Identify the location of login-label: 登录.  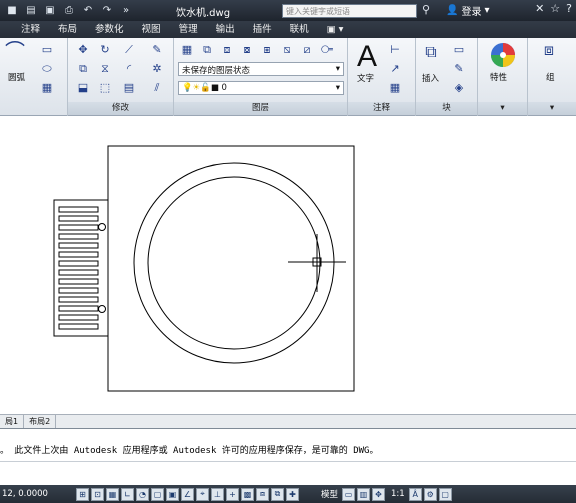
(471, 10).